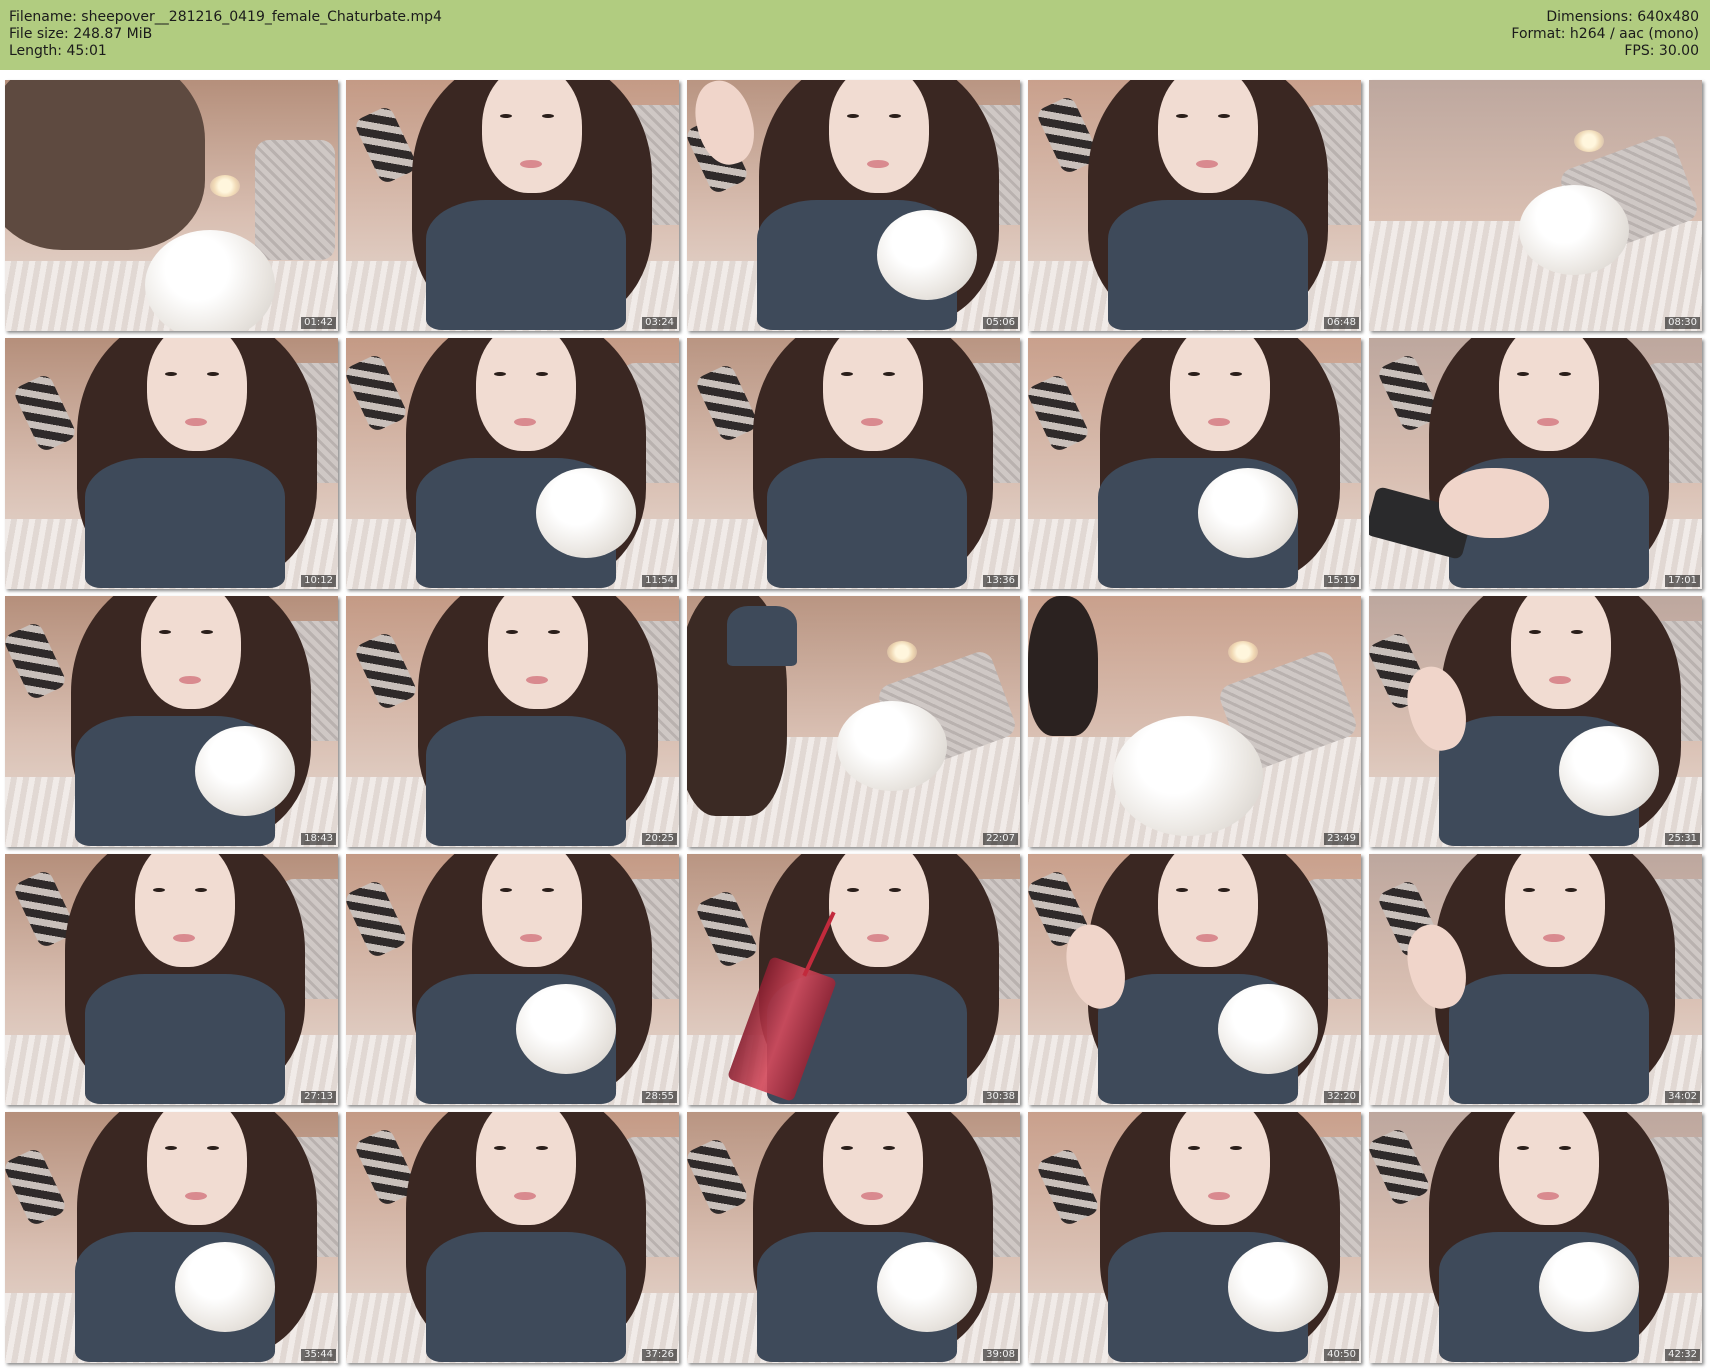  Describe the element at coordinates (1194, 463) in the screenshot. I see `video-thumbnail: 15:19` at that location.